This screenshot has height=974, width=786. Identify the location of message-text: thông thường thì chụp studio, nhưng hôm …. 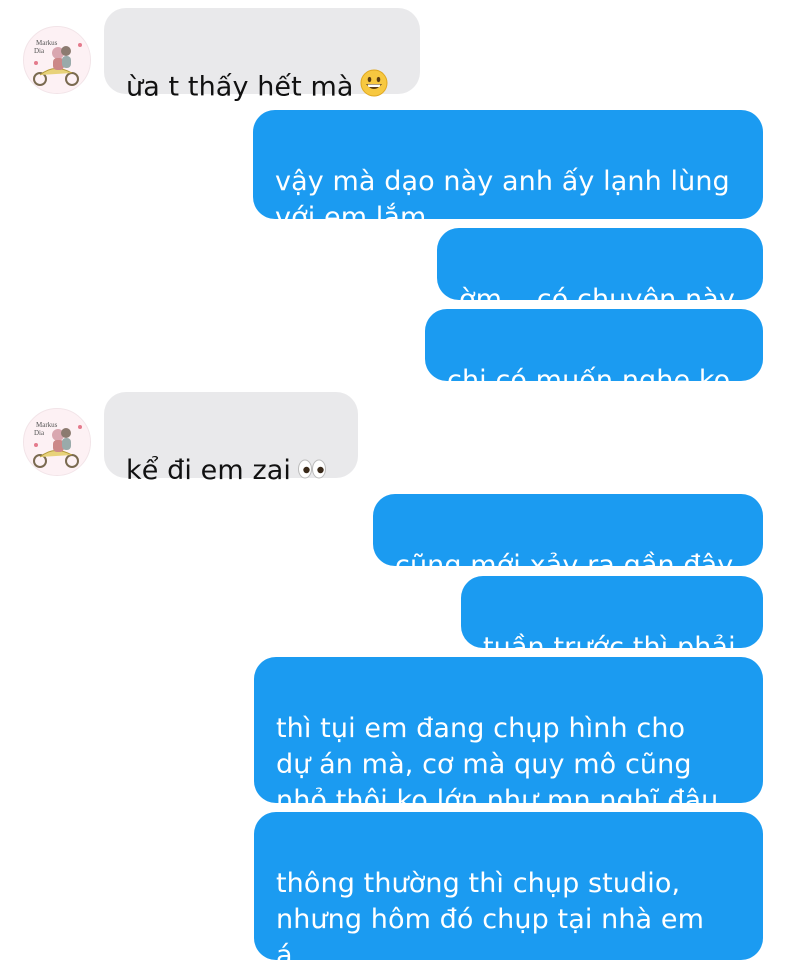
(490, 919).